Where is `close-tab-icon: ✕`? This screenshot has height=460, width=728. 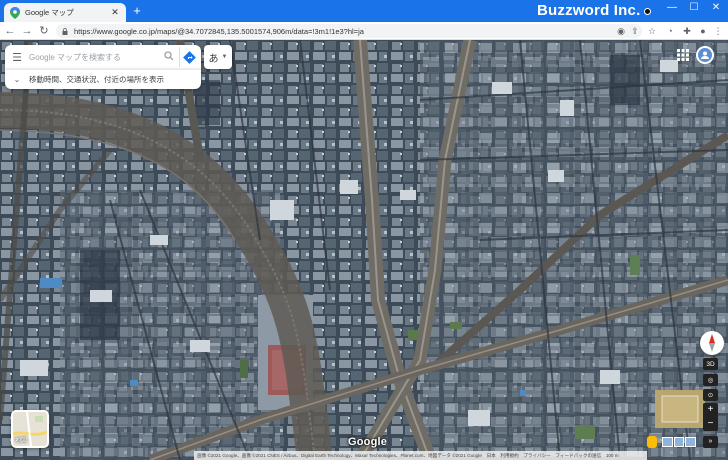 close-tab-icon: ✕ is located at coordinates (115, 12).